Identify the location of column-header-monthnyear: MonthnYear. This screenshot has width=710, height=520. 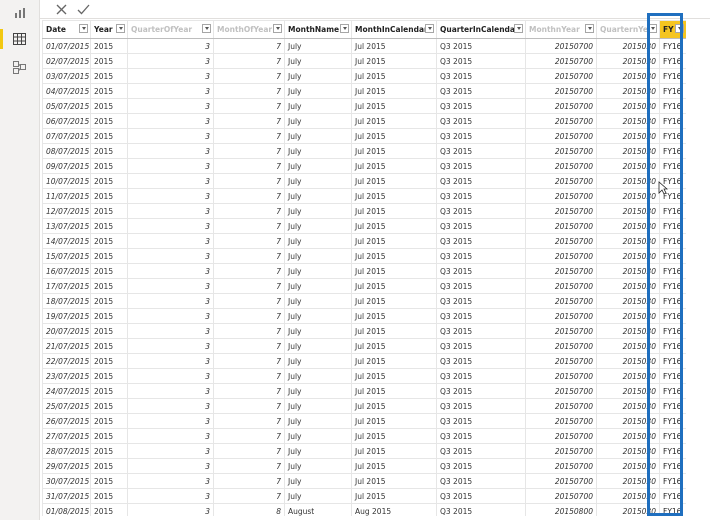
(561, 29).